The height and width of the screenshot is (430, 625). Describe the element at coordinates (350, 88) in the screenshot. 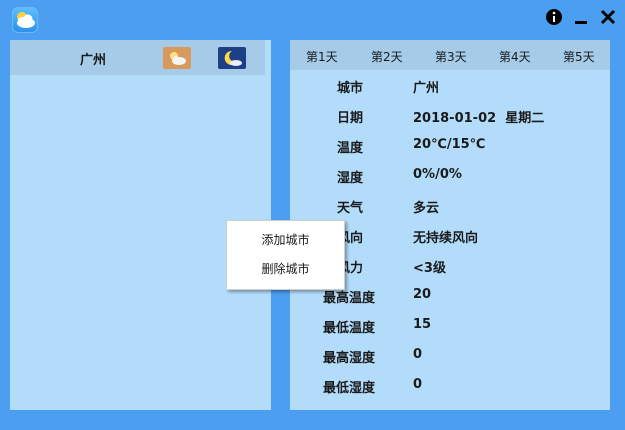

I see `label-city: 城市` at that location.